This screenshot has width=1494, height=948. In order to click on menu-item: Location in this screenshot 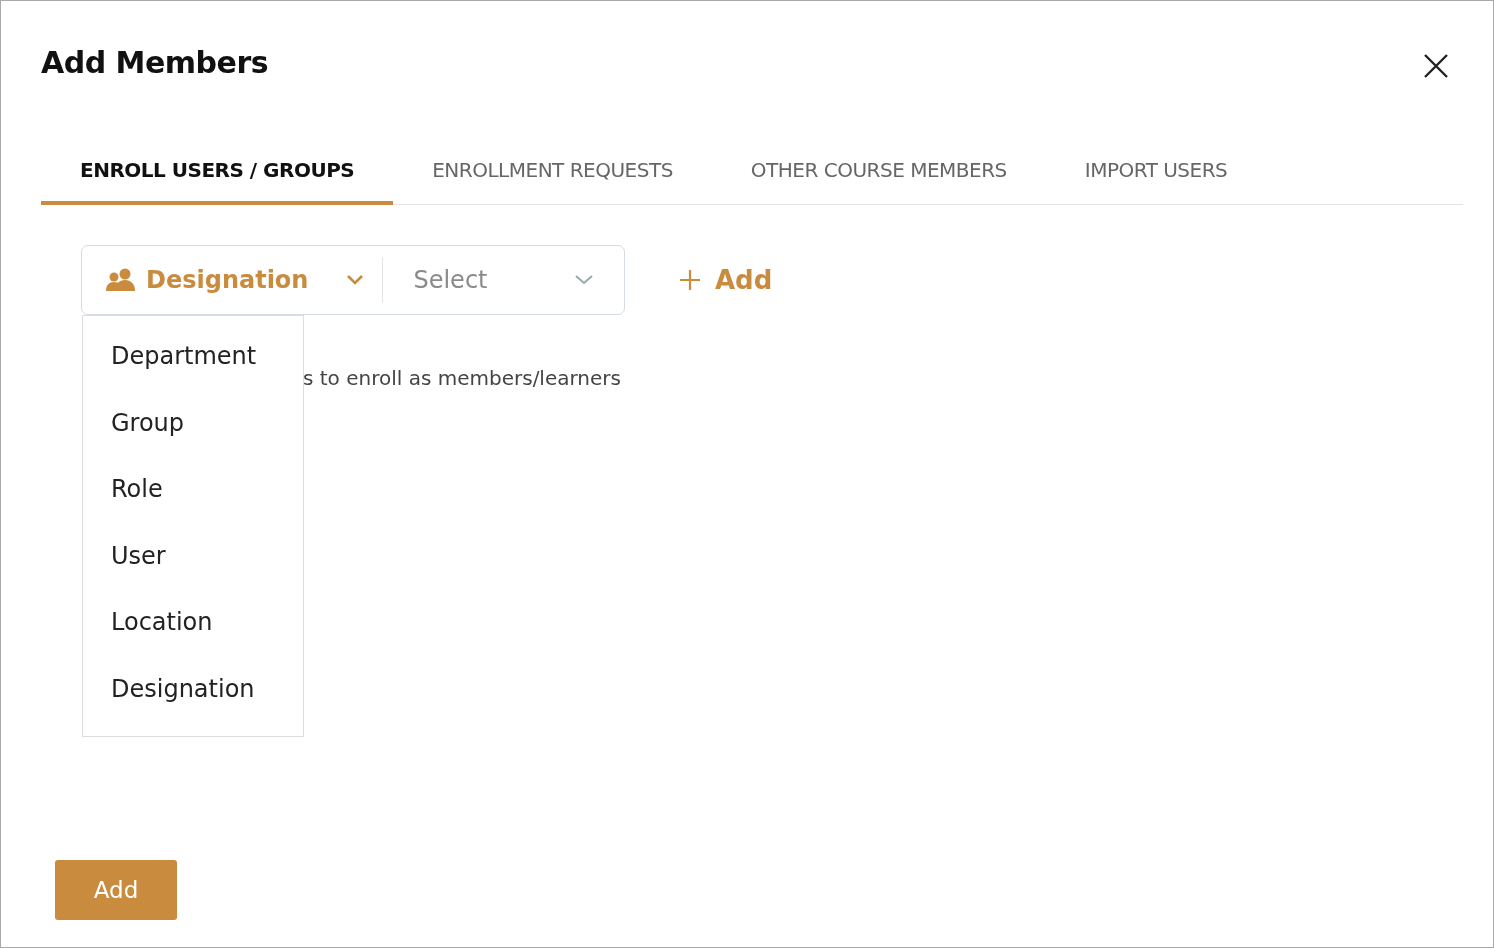, I will do `click(193, 623)`.